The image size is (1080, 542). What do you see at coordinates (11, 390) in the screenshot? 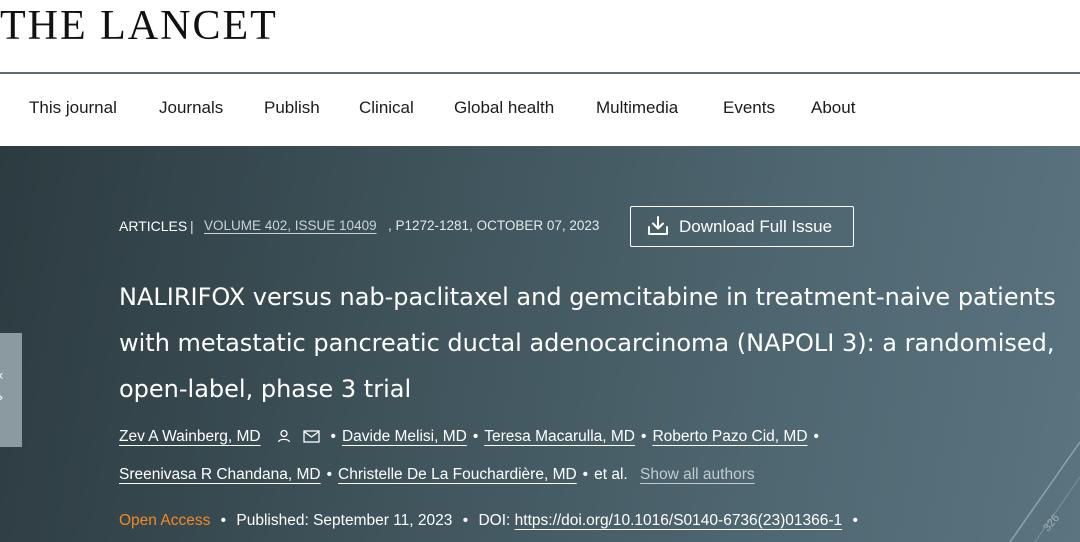
I see `side-panel-toggle: ‹›` at bounding box center [11, 390].